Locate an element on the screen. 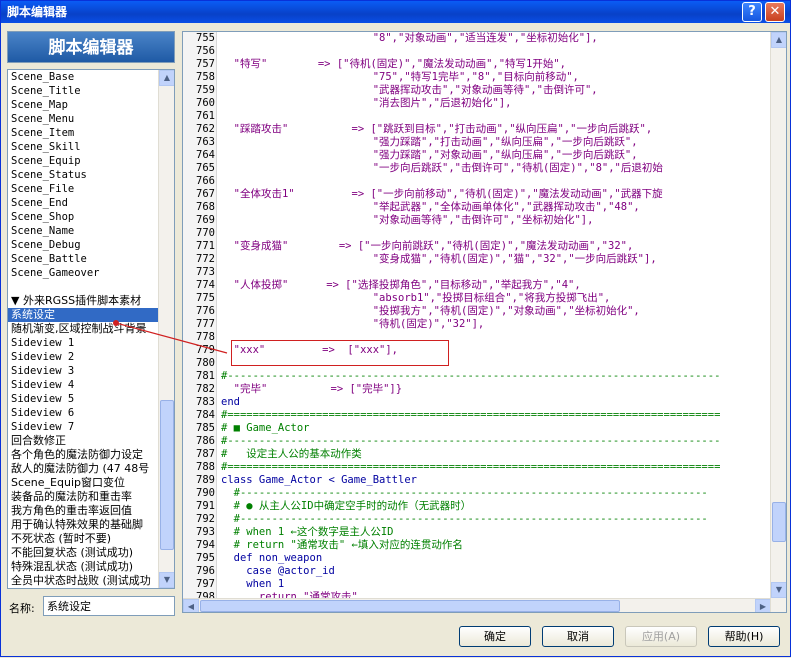 The height and width of the screenshot is (658, 791). list-item: Scene_End is located at coordinates (83, 203).